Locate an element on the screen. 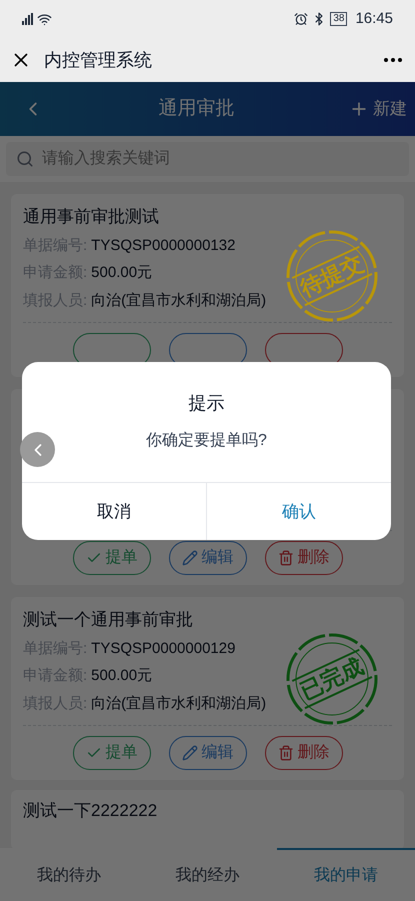  stamp-text: 待提交 is located at coordinates (332, 276).